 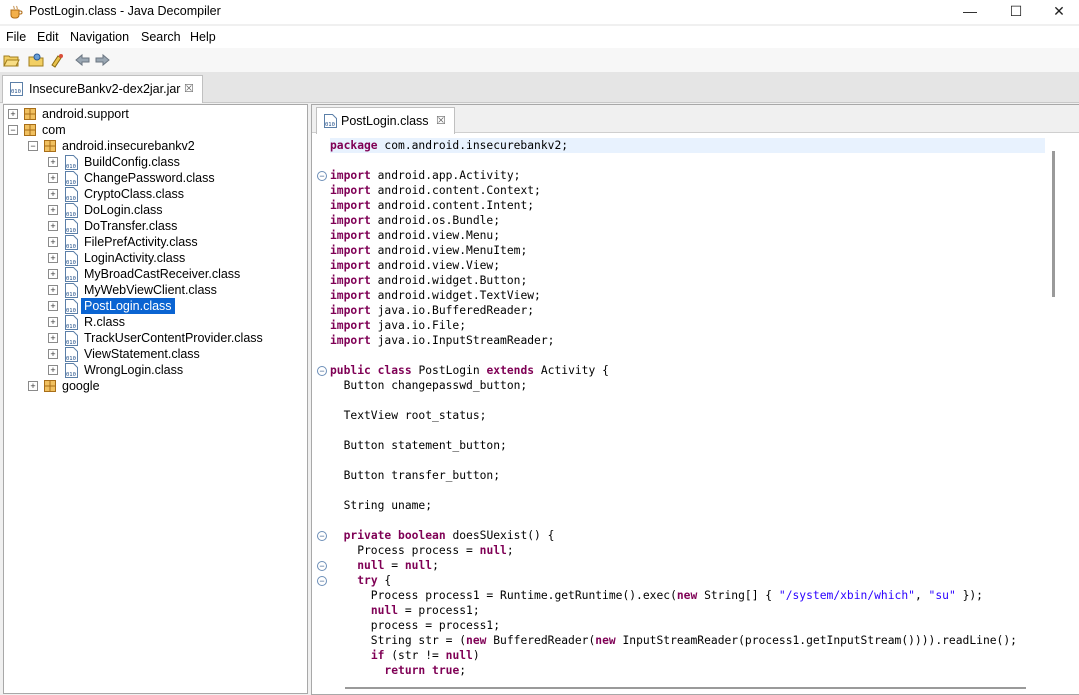 I want to click on tree-item: +010 ChangePassword.class, so click(x=154, y=178).